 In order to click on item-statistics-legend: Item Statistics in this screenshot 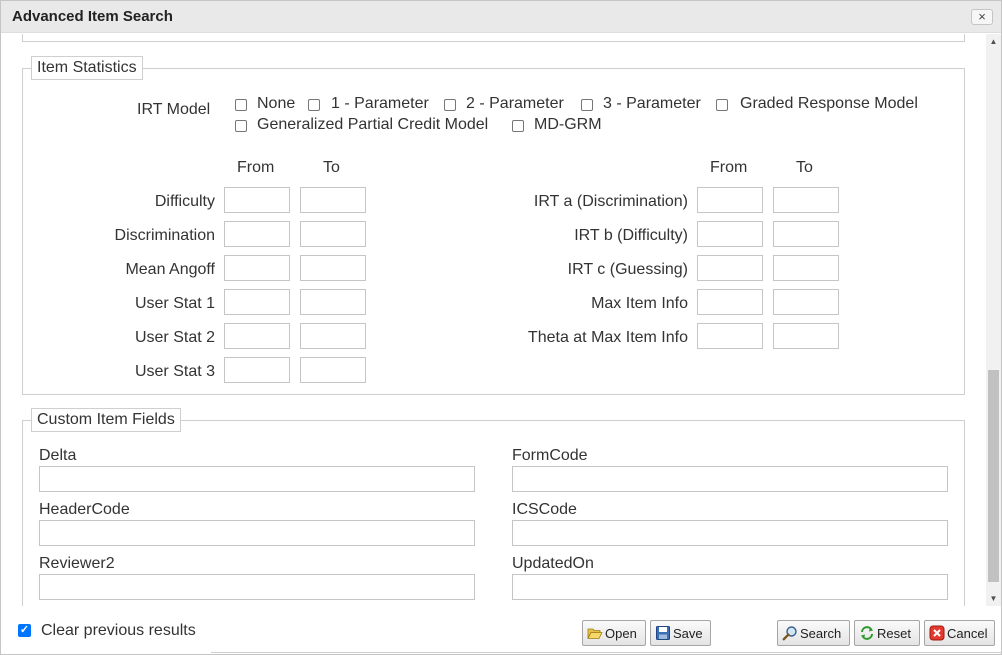, I will do `click(87, 68)`.